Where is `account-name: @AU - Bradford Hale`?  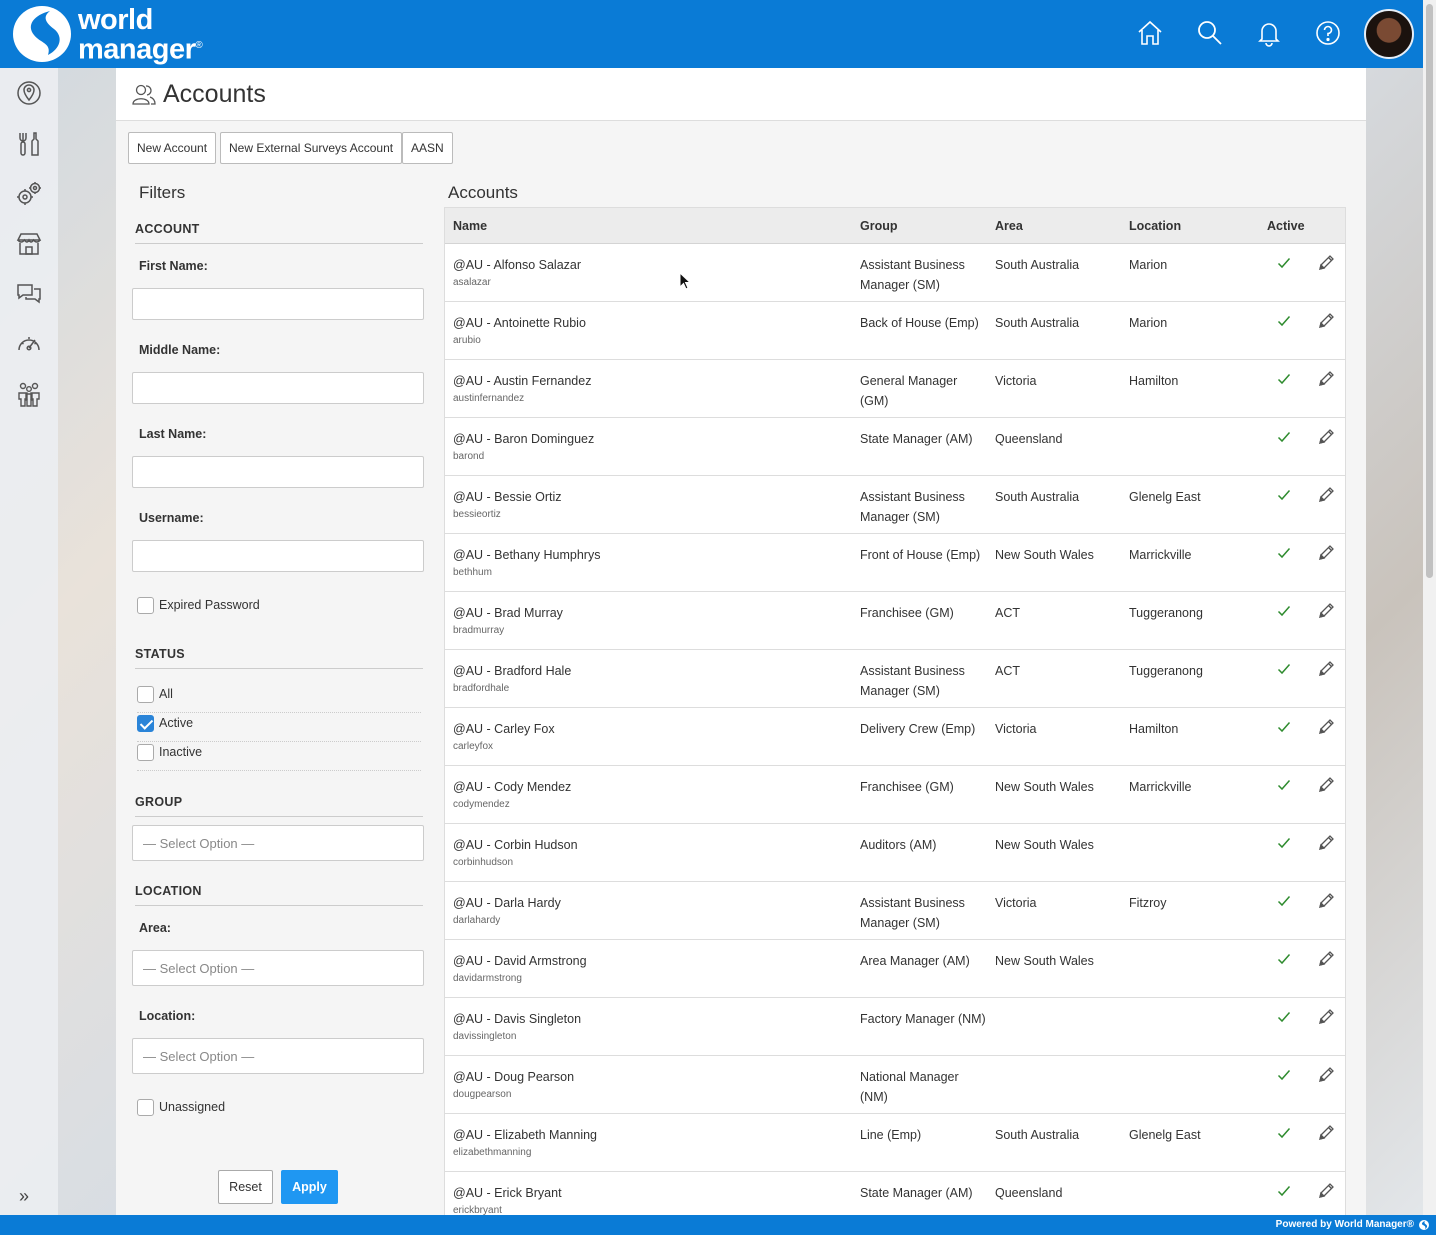
account-name: @AU - Bradford Hale is located at coordinates (512, 671).